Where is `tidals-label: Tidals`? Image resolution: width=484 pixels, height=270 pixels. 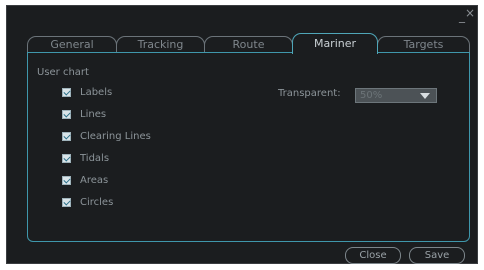
tidals-label: Tidals is located at coordinates (95, 158).